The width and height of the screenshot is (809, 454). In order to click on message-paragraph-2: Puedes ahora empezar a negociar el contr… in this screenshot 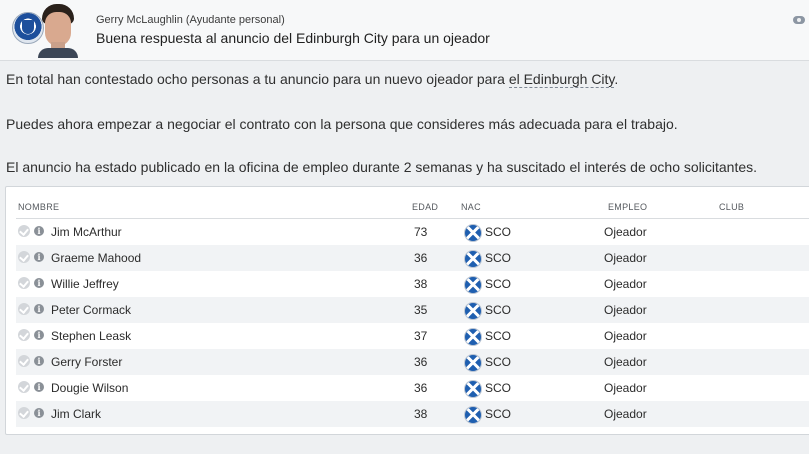, I will do `click(342, 124)`.